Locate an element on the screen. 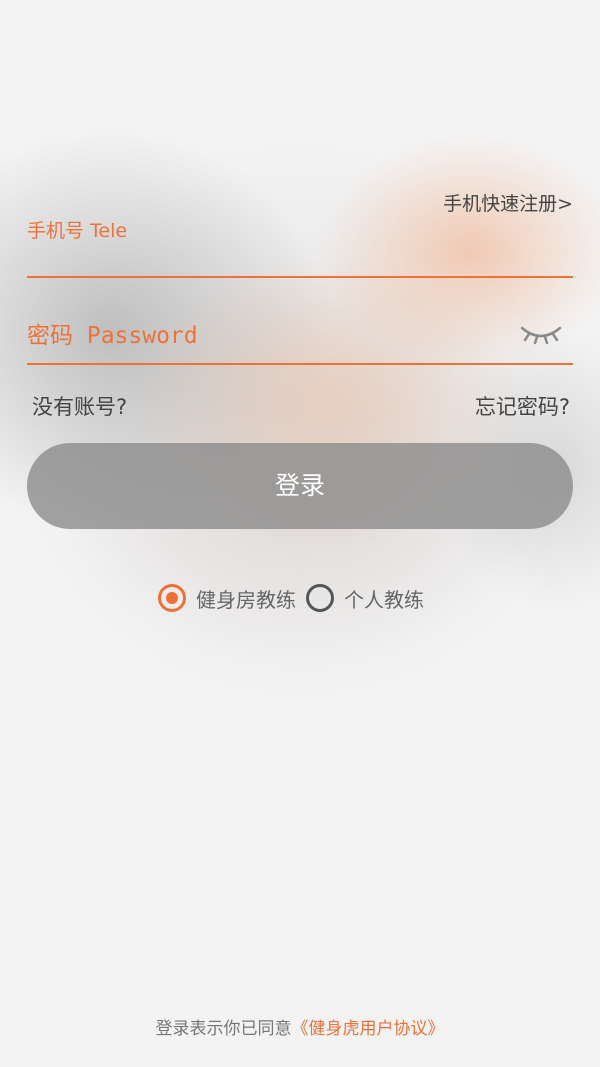 Image resolution: width=600 pixels, height=1067 pixels. no-account-link: 没有账号? is located at coordinates (79, 406).